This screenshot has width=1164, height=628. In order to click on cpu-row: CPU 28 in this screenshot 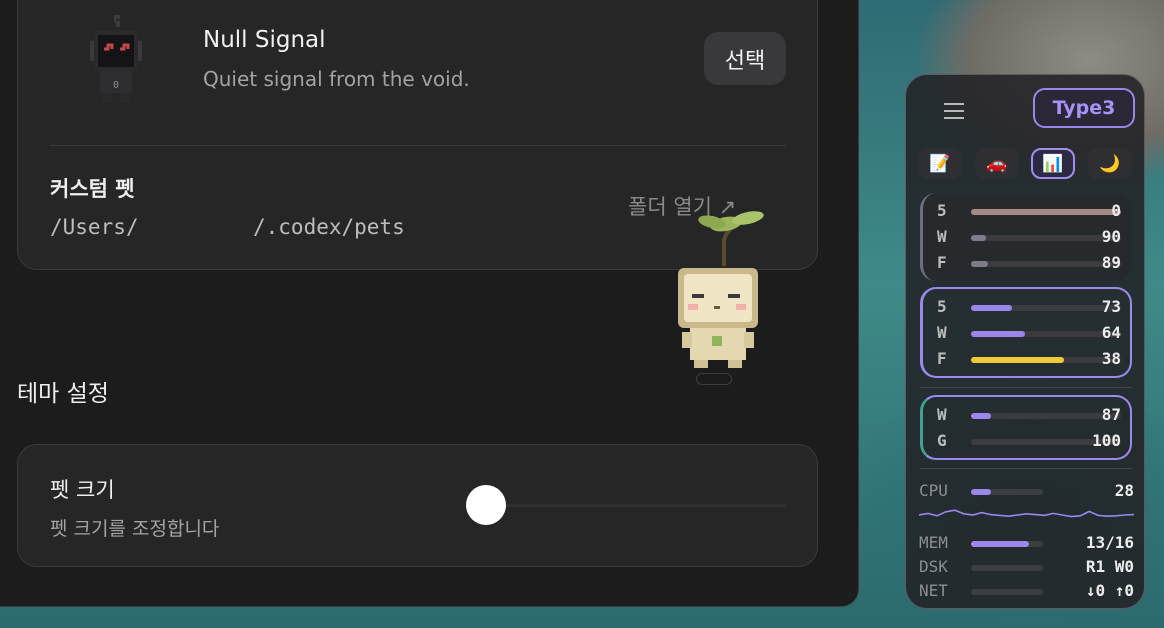, I will do `click(1026, 490)`.